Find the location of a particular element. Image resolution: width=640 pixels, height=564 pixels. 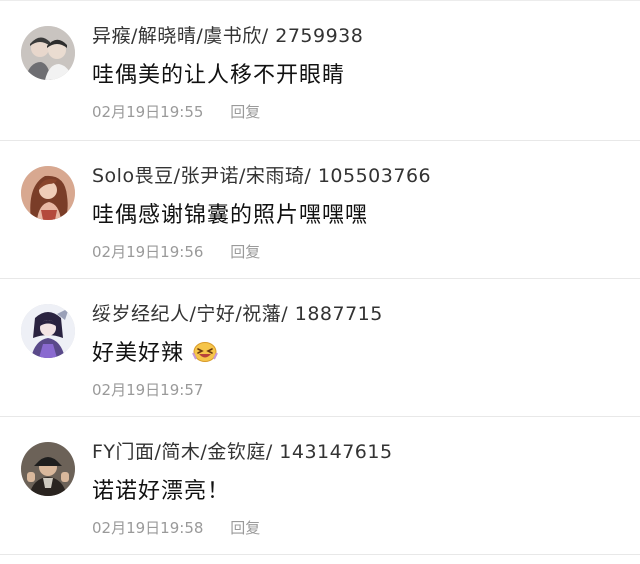

comment-text: 哇偶美的让人移不开眼睛 is located at coordinates (219, 75).